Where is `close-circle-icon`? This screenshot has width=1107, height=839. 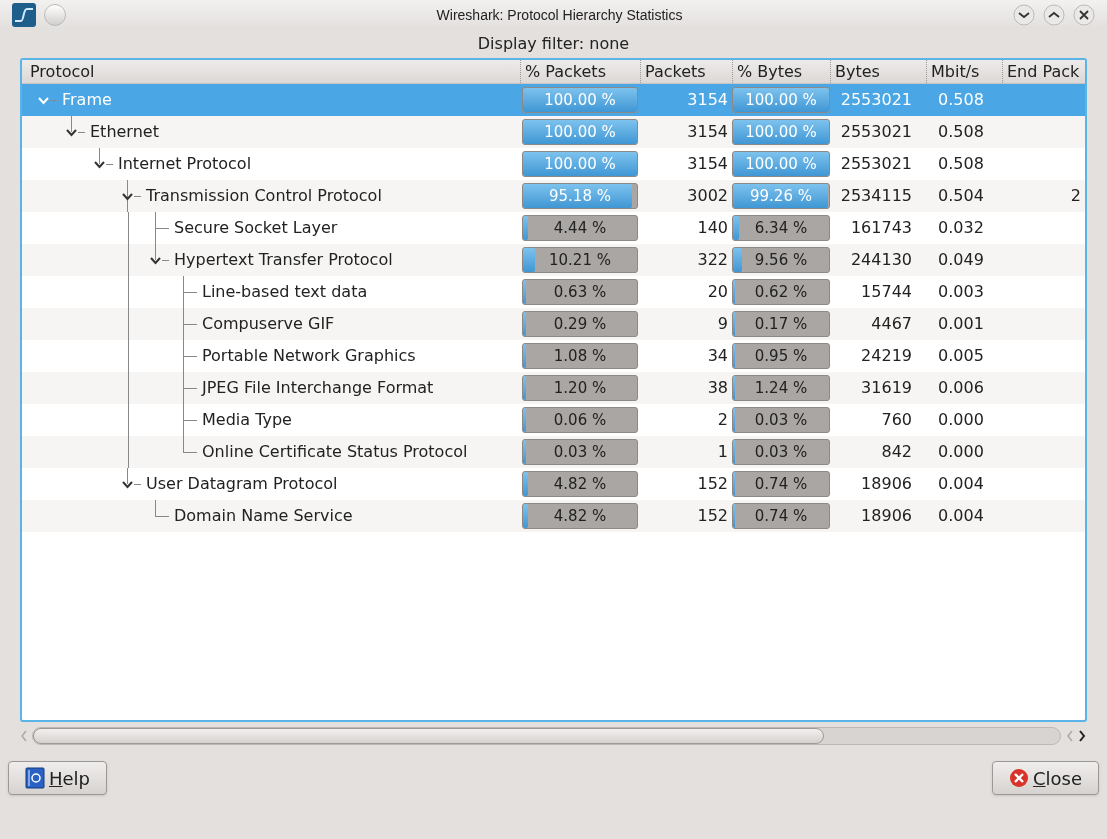 close-circle-icon is located at coordinates (1018, 778).